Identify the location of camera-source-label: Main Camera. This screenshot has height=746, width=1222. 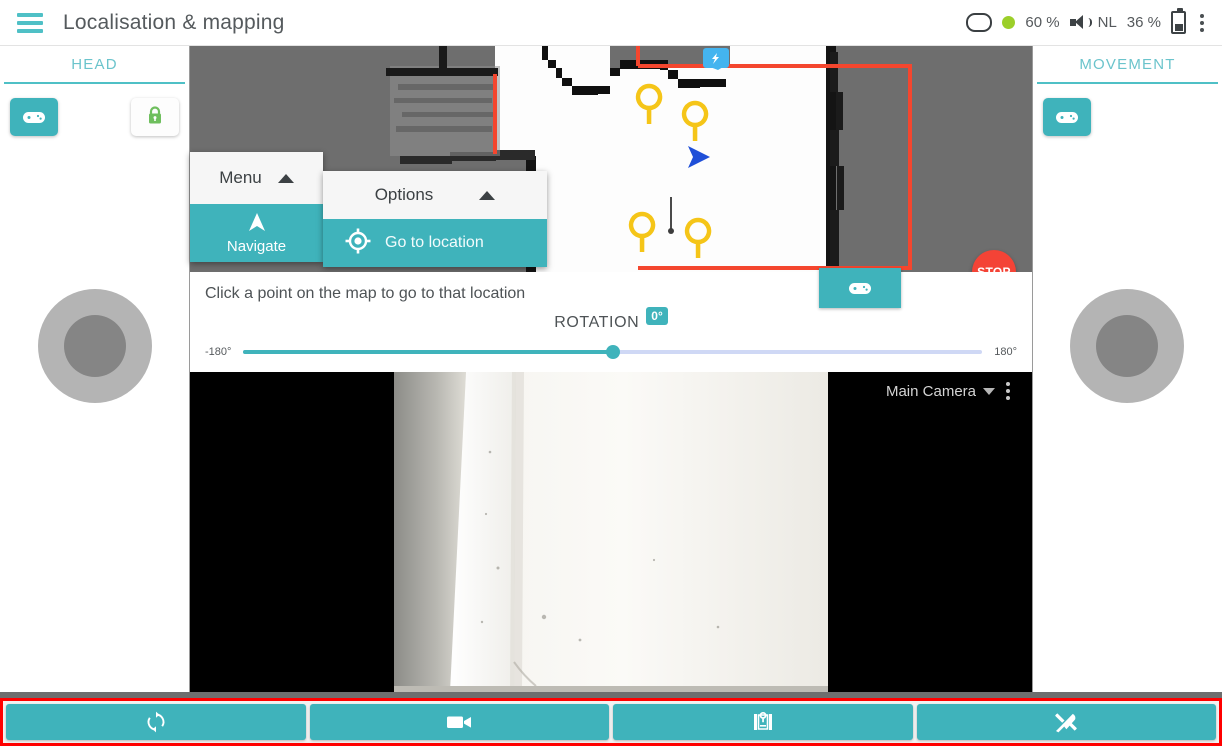
(930, 391).